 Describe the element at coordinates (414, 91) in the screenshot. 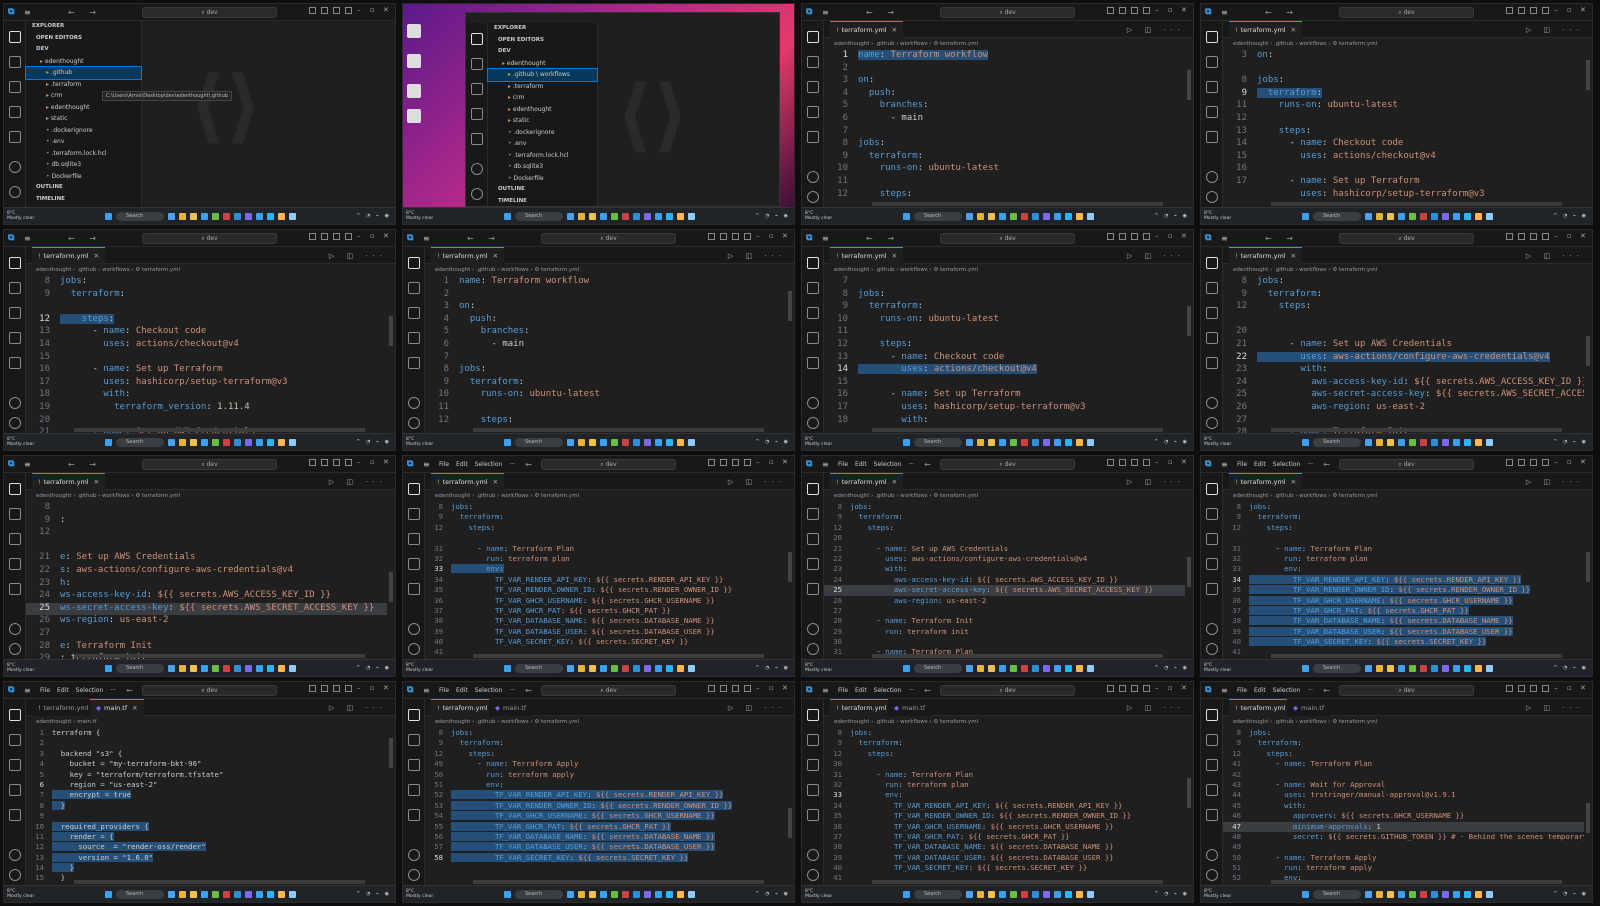

I see `desktop-shortcut-icon` at that location.